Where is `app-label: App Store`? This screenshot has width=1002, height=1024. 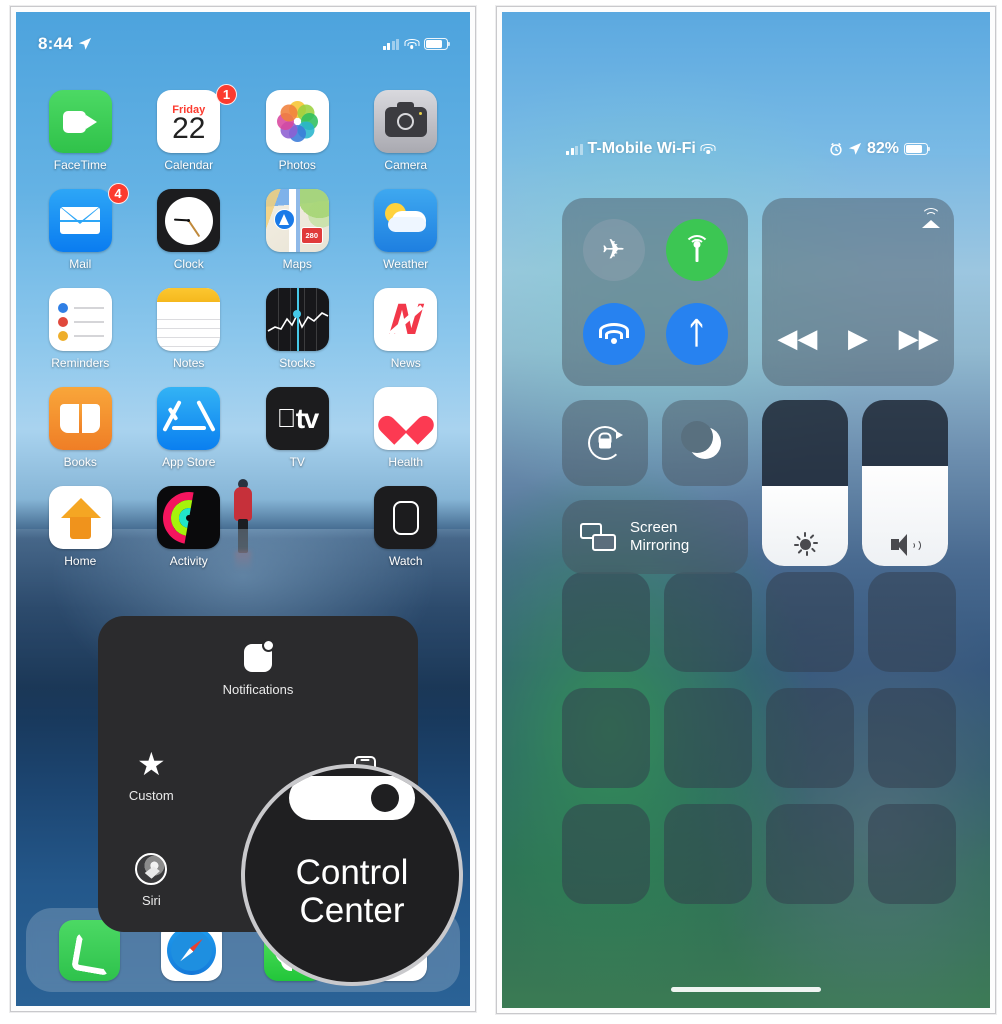
app-label: App Store is located at coordinates (189, 462).